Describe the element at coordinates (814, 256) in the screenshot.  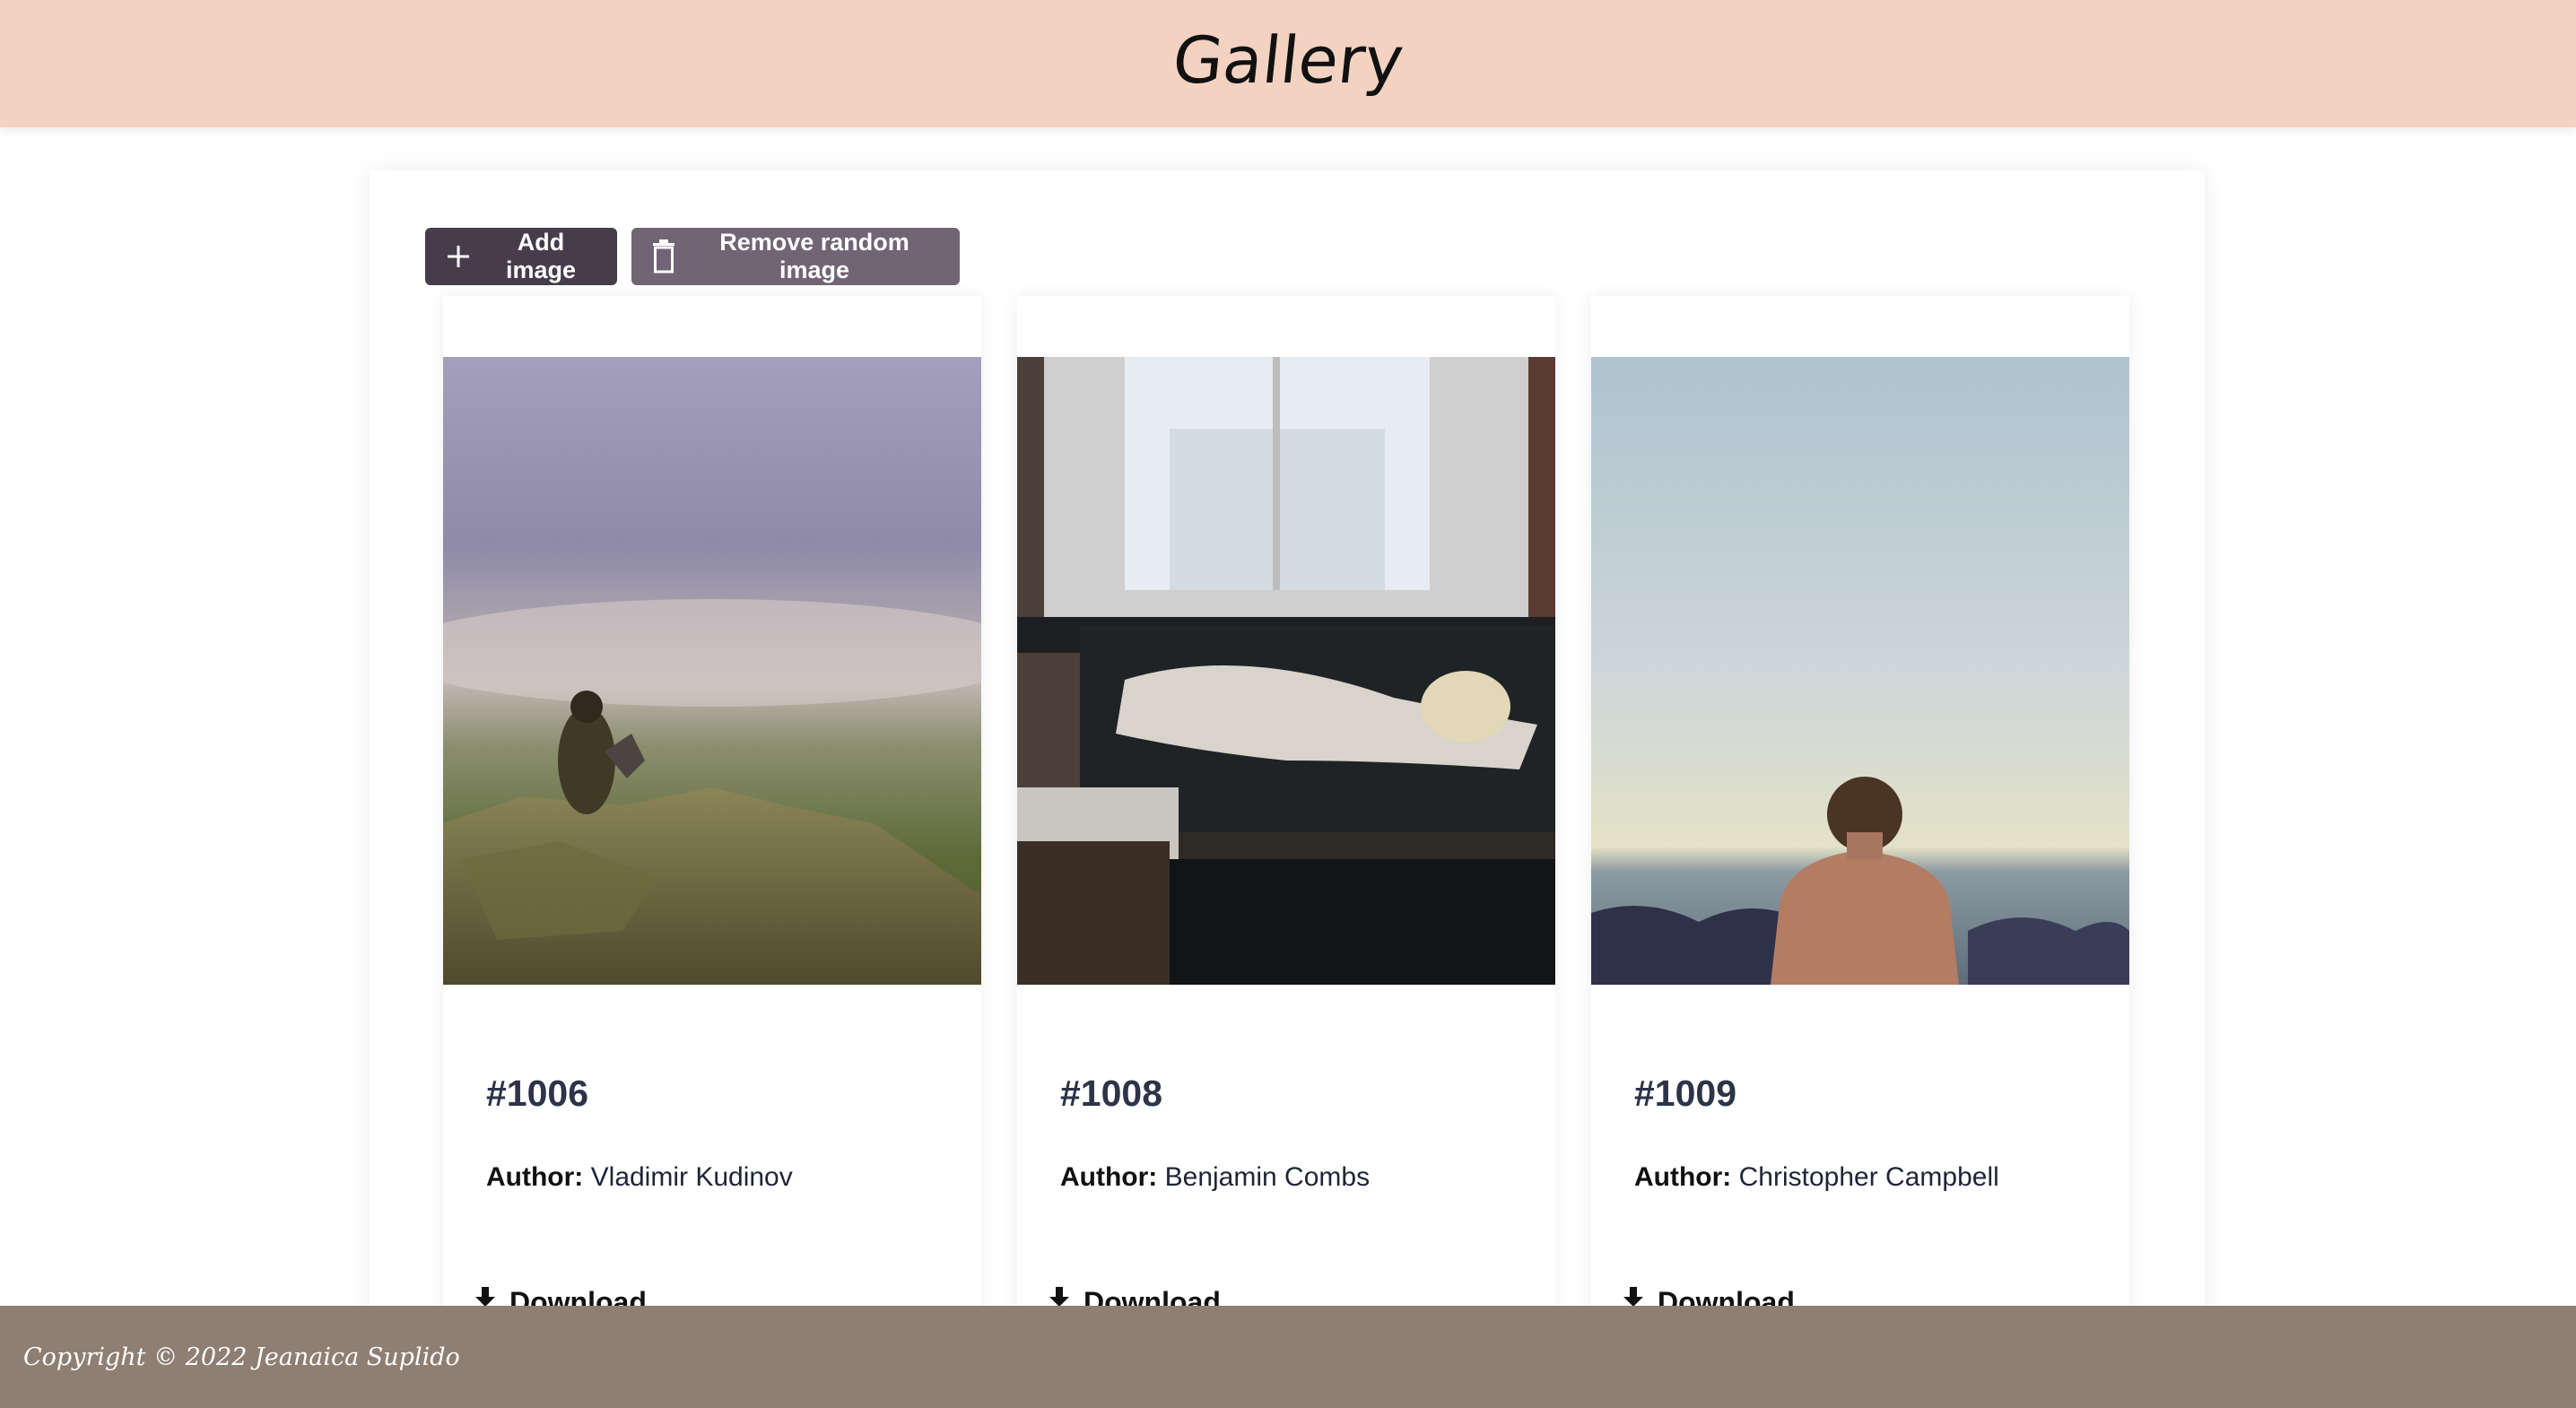
I see `remove-random-image-label: Remove random image` at that location.